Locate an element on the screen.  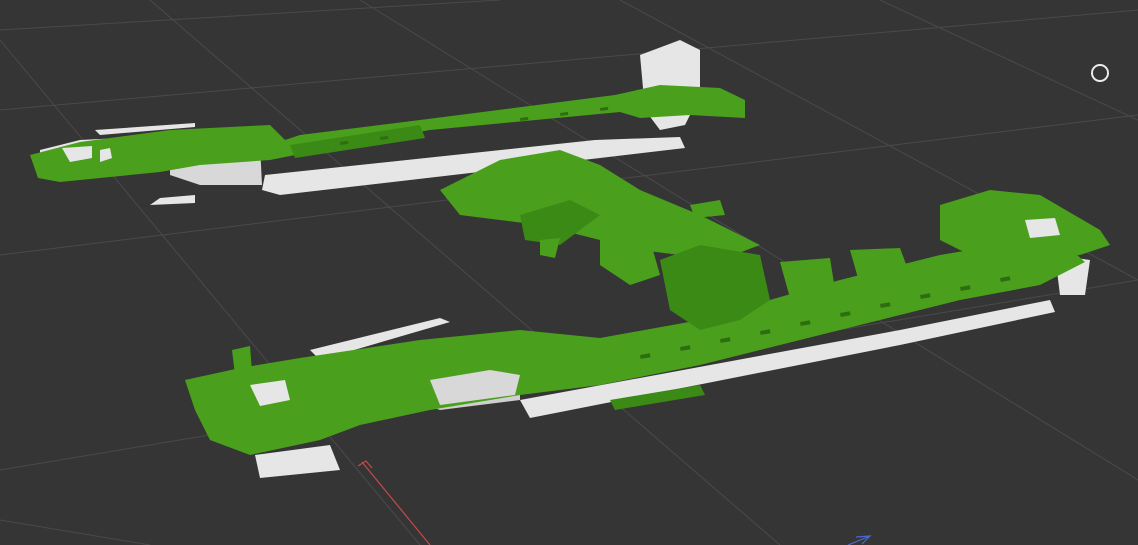
axis-lines is located at coordinates (614, 502).